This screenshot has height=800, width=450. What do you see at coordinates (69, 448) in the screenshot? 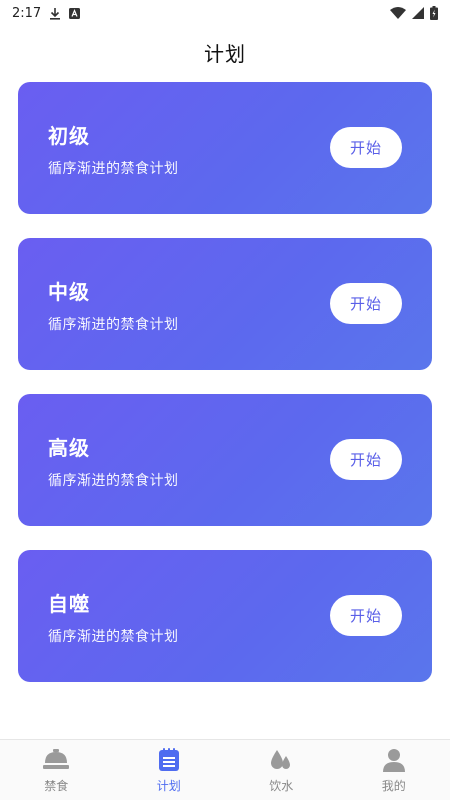
I see `plan-name: 高级` at bounding box center [69, 448].